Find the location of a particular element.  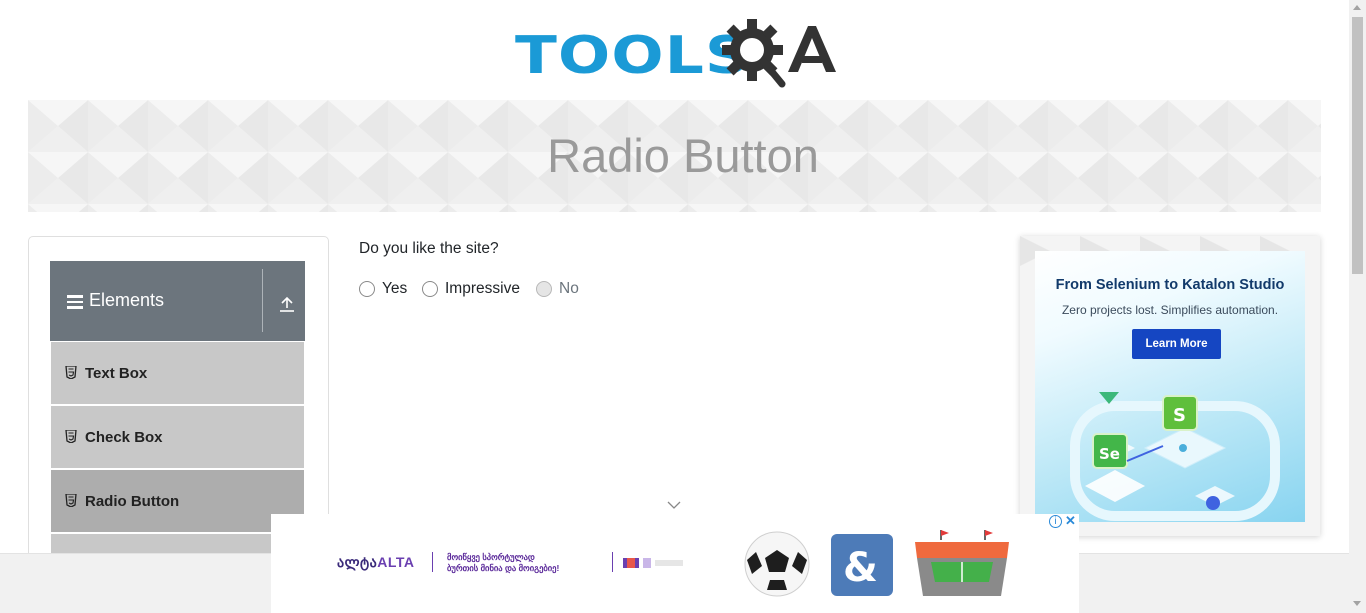

sidebar-item-label: Radio Button is located at coordinates (132, 501).